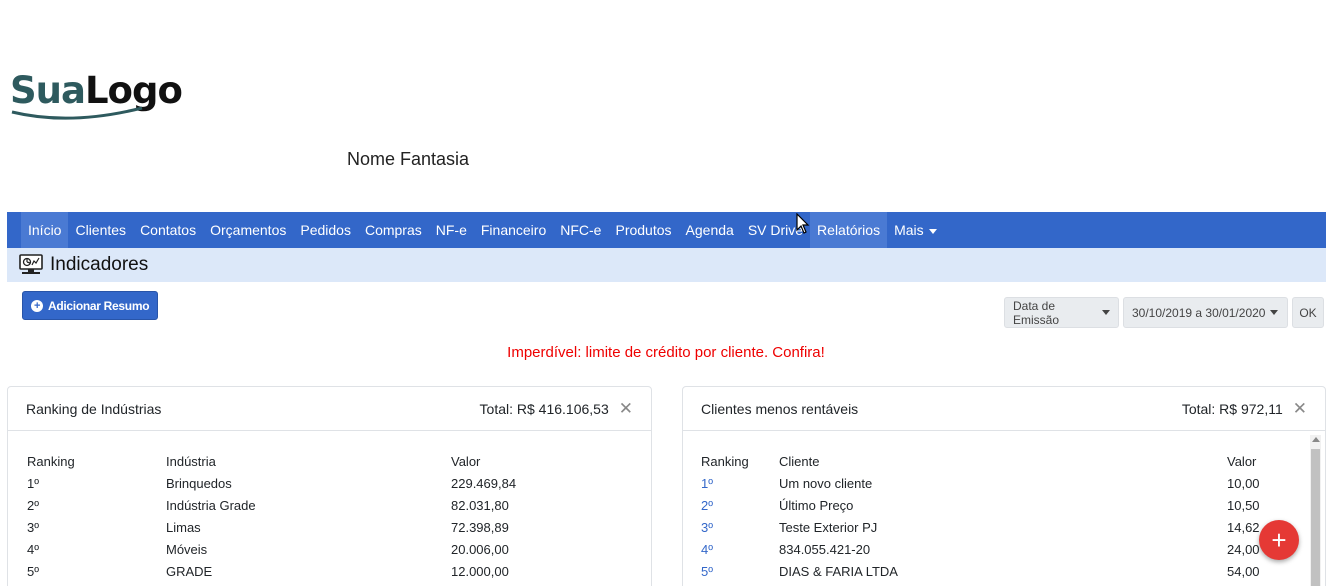 This screenshot has width=1343, height=586. Describe the element at coordinates (33, 483) in the screenshot. I see `rank-cell: 1º` at that location.